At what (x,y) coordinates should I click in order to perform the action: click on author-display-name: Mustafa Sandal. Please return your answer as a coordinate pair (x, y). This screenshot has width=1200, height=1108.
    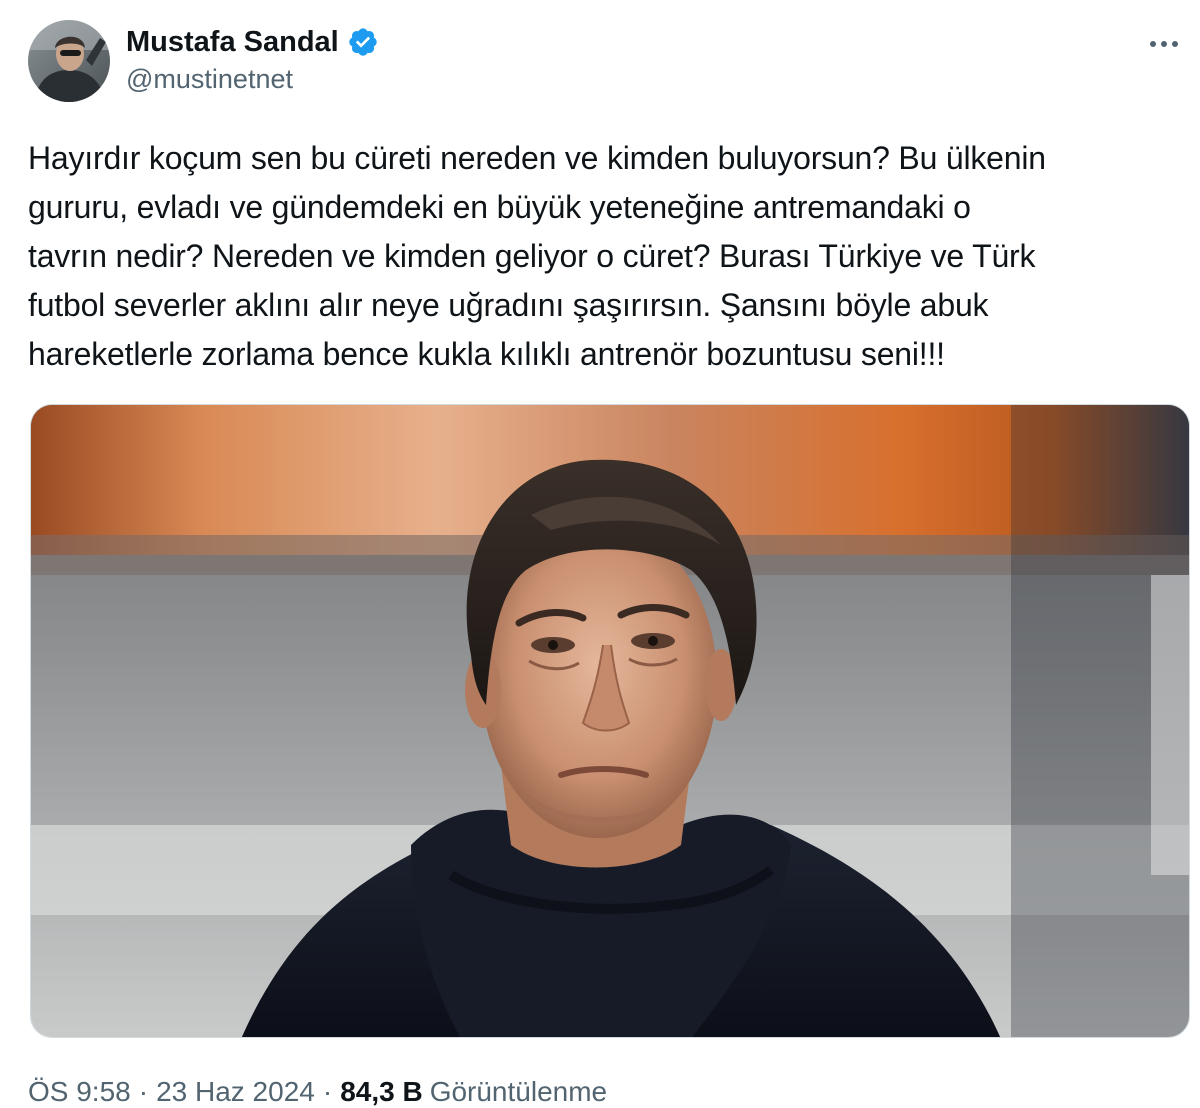
    Looking at the image, I should click on (232, 42).